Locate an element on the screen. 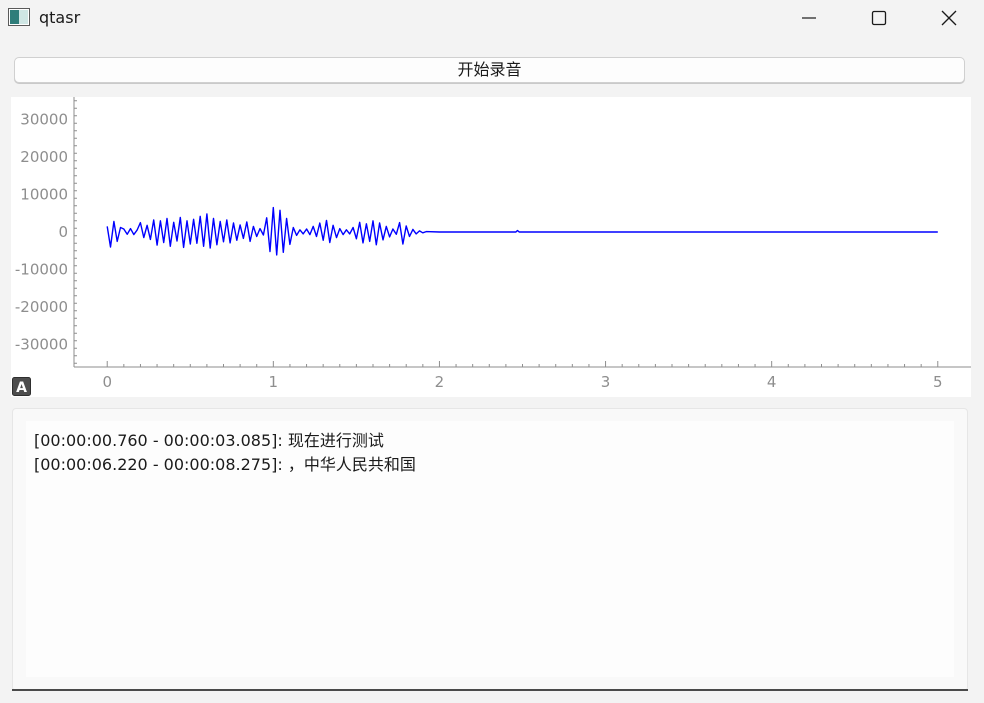 Image resolution: width=984 pixels, height=703 pixels. x-tick-label: 0 is located at coordinates (107, 382).